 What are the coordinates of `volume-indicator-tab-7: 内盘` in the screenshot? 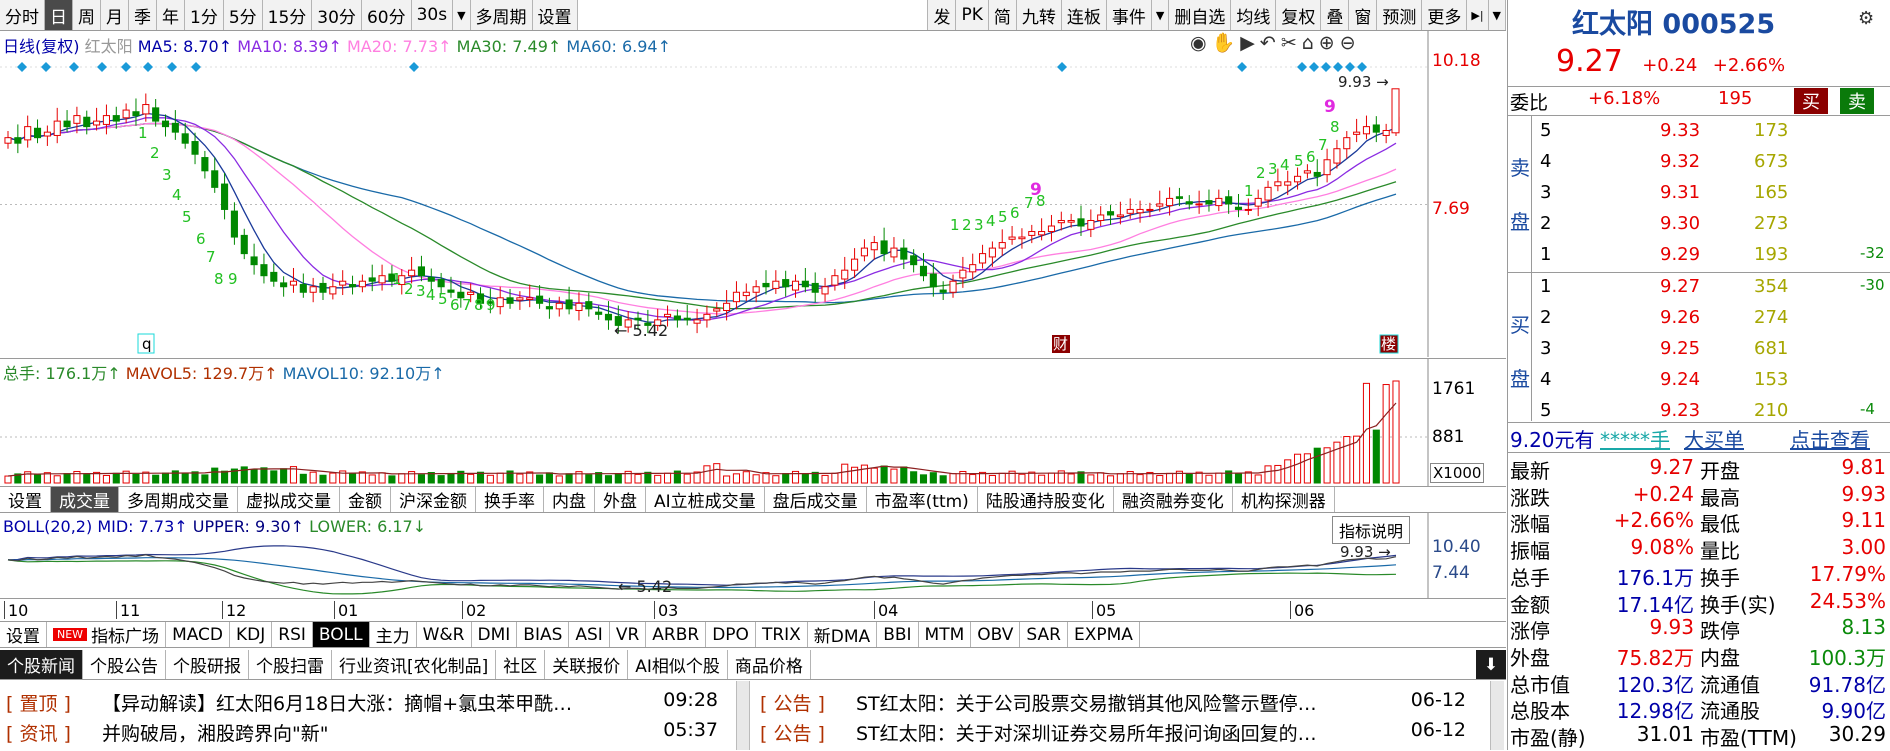 It's located at (569, 499).